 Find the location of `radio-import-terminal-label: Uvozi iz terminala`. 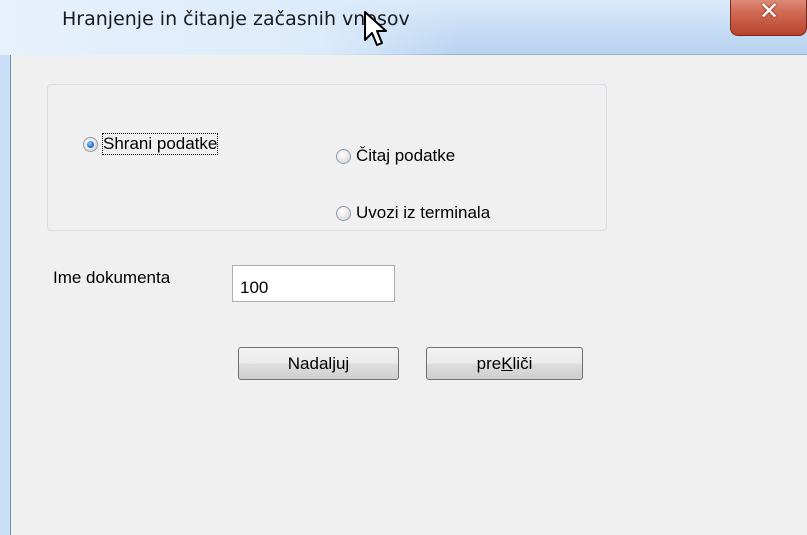

radio-import-terminal-label: Uvozi iz terminala is located at coordinates (423, 212).